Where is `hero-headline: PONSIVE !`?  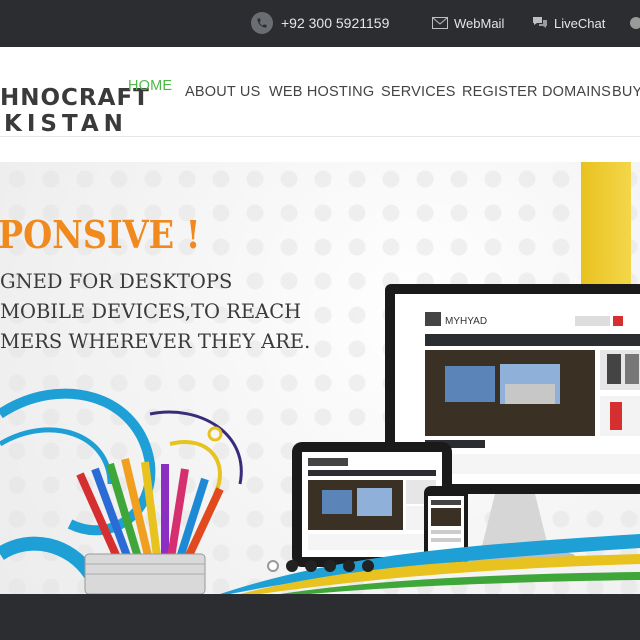
hero-headline: PONSIVE ! is located at coordinates (100, 234).